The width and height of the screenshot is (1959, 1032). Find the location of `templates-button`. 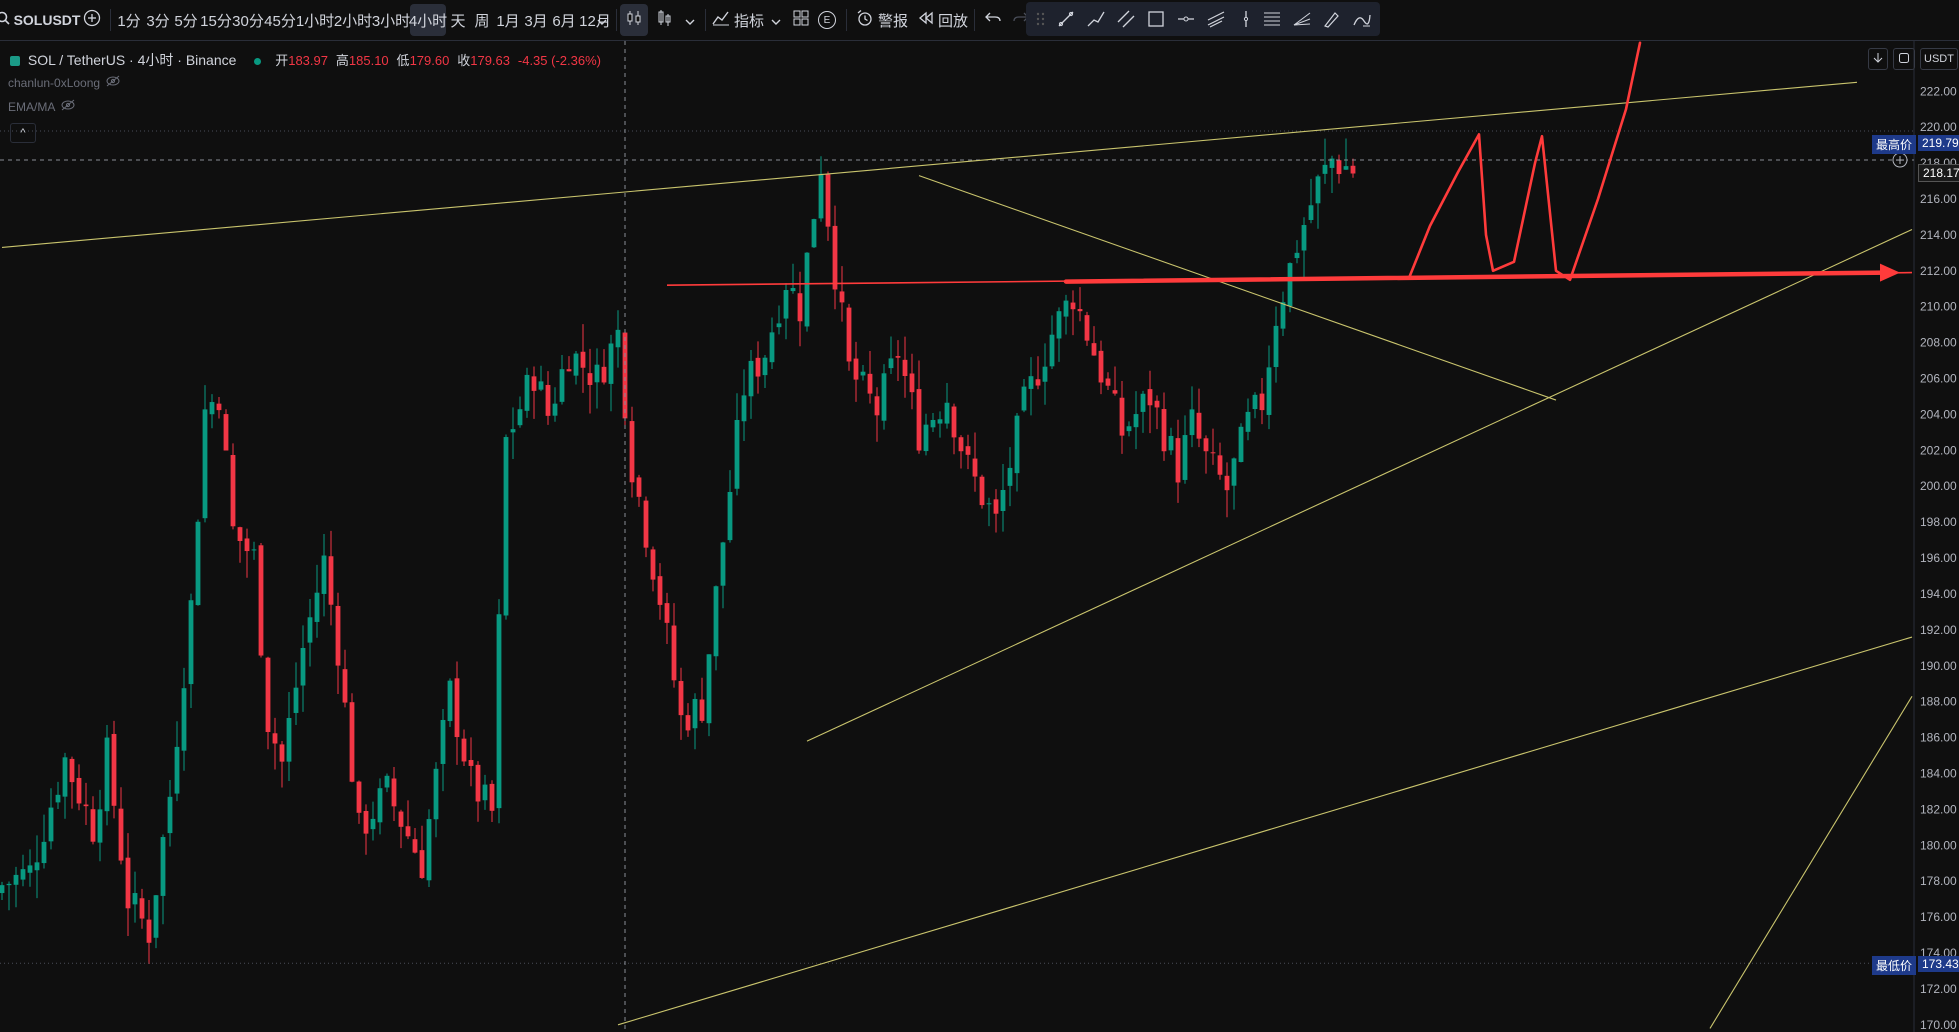

templates-button is located at coordinates (801, 20).